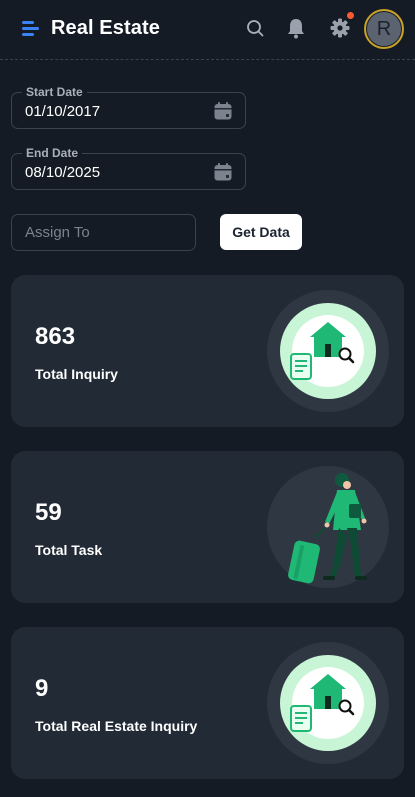 The image size is (415, 797). I want to click on start-date-label: Start Date, so click(54, 92).